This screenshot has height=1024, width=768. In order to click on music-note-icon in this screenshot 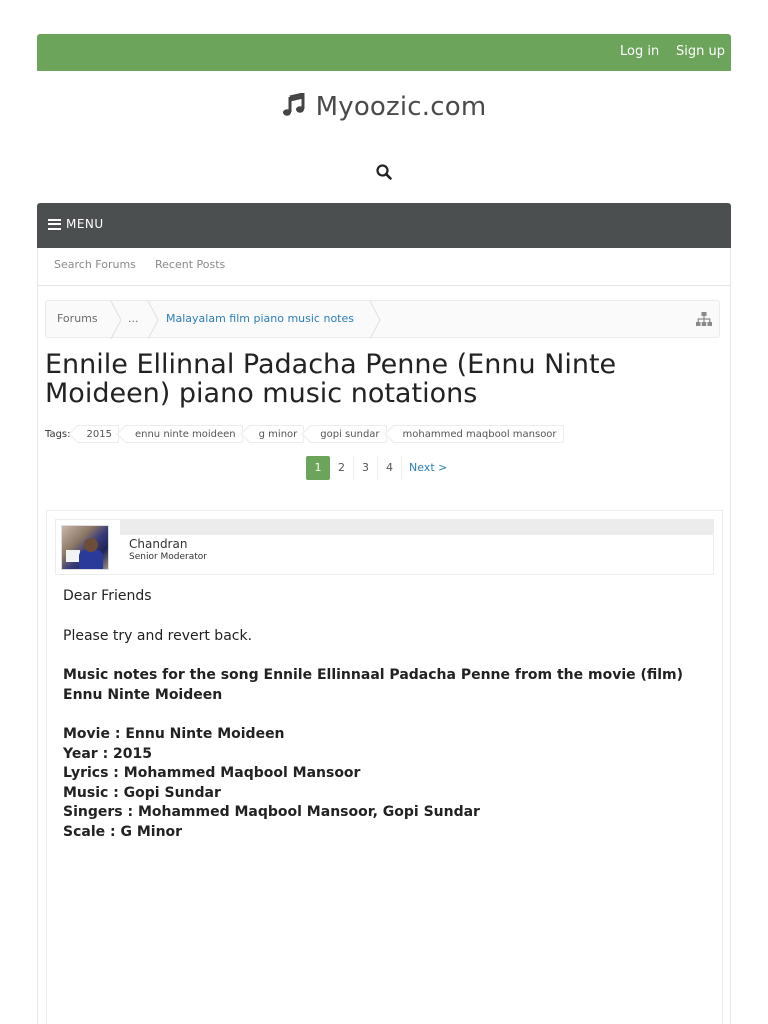, I will do `click(294, 106)`.